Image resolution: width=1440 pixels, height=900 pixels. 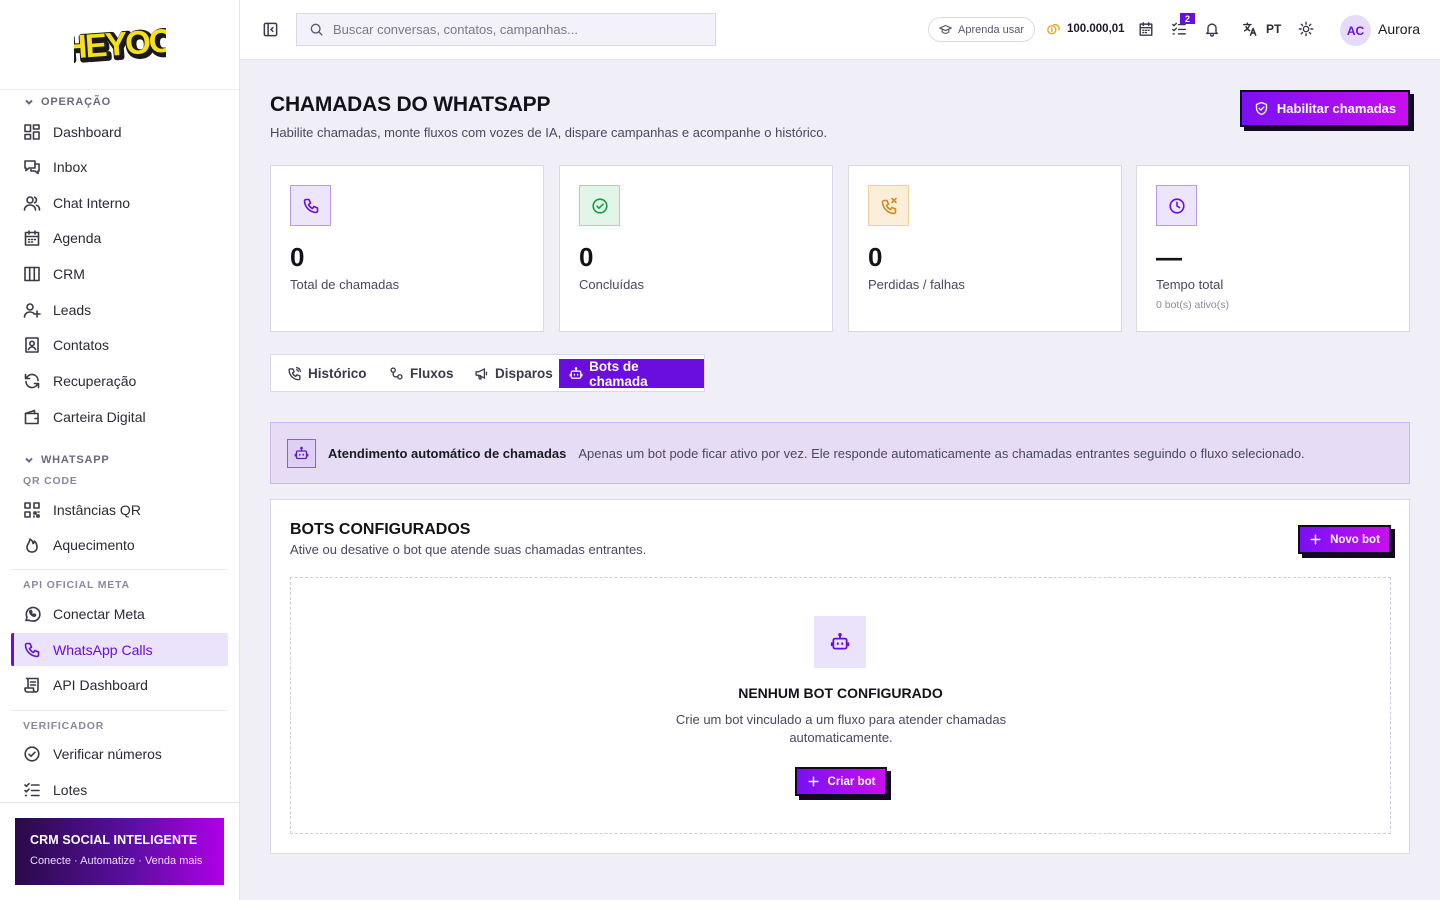 I want to click on stat-value: —, so click(x=1169, y=257).